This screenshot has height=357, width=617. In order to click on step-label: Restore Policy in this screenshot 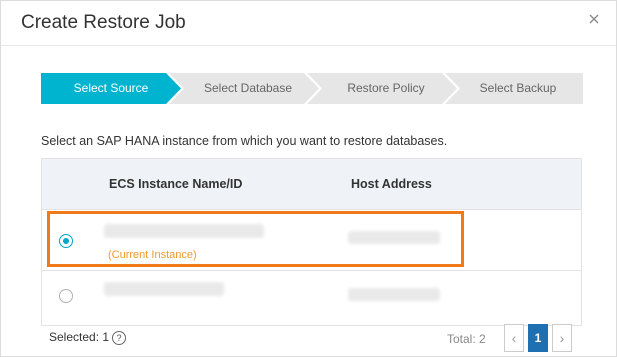, I will do `click(386, 88)`.